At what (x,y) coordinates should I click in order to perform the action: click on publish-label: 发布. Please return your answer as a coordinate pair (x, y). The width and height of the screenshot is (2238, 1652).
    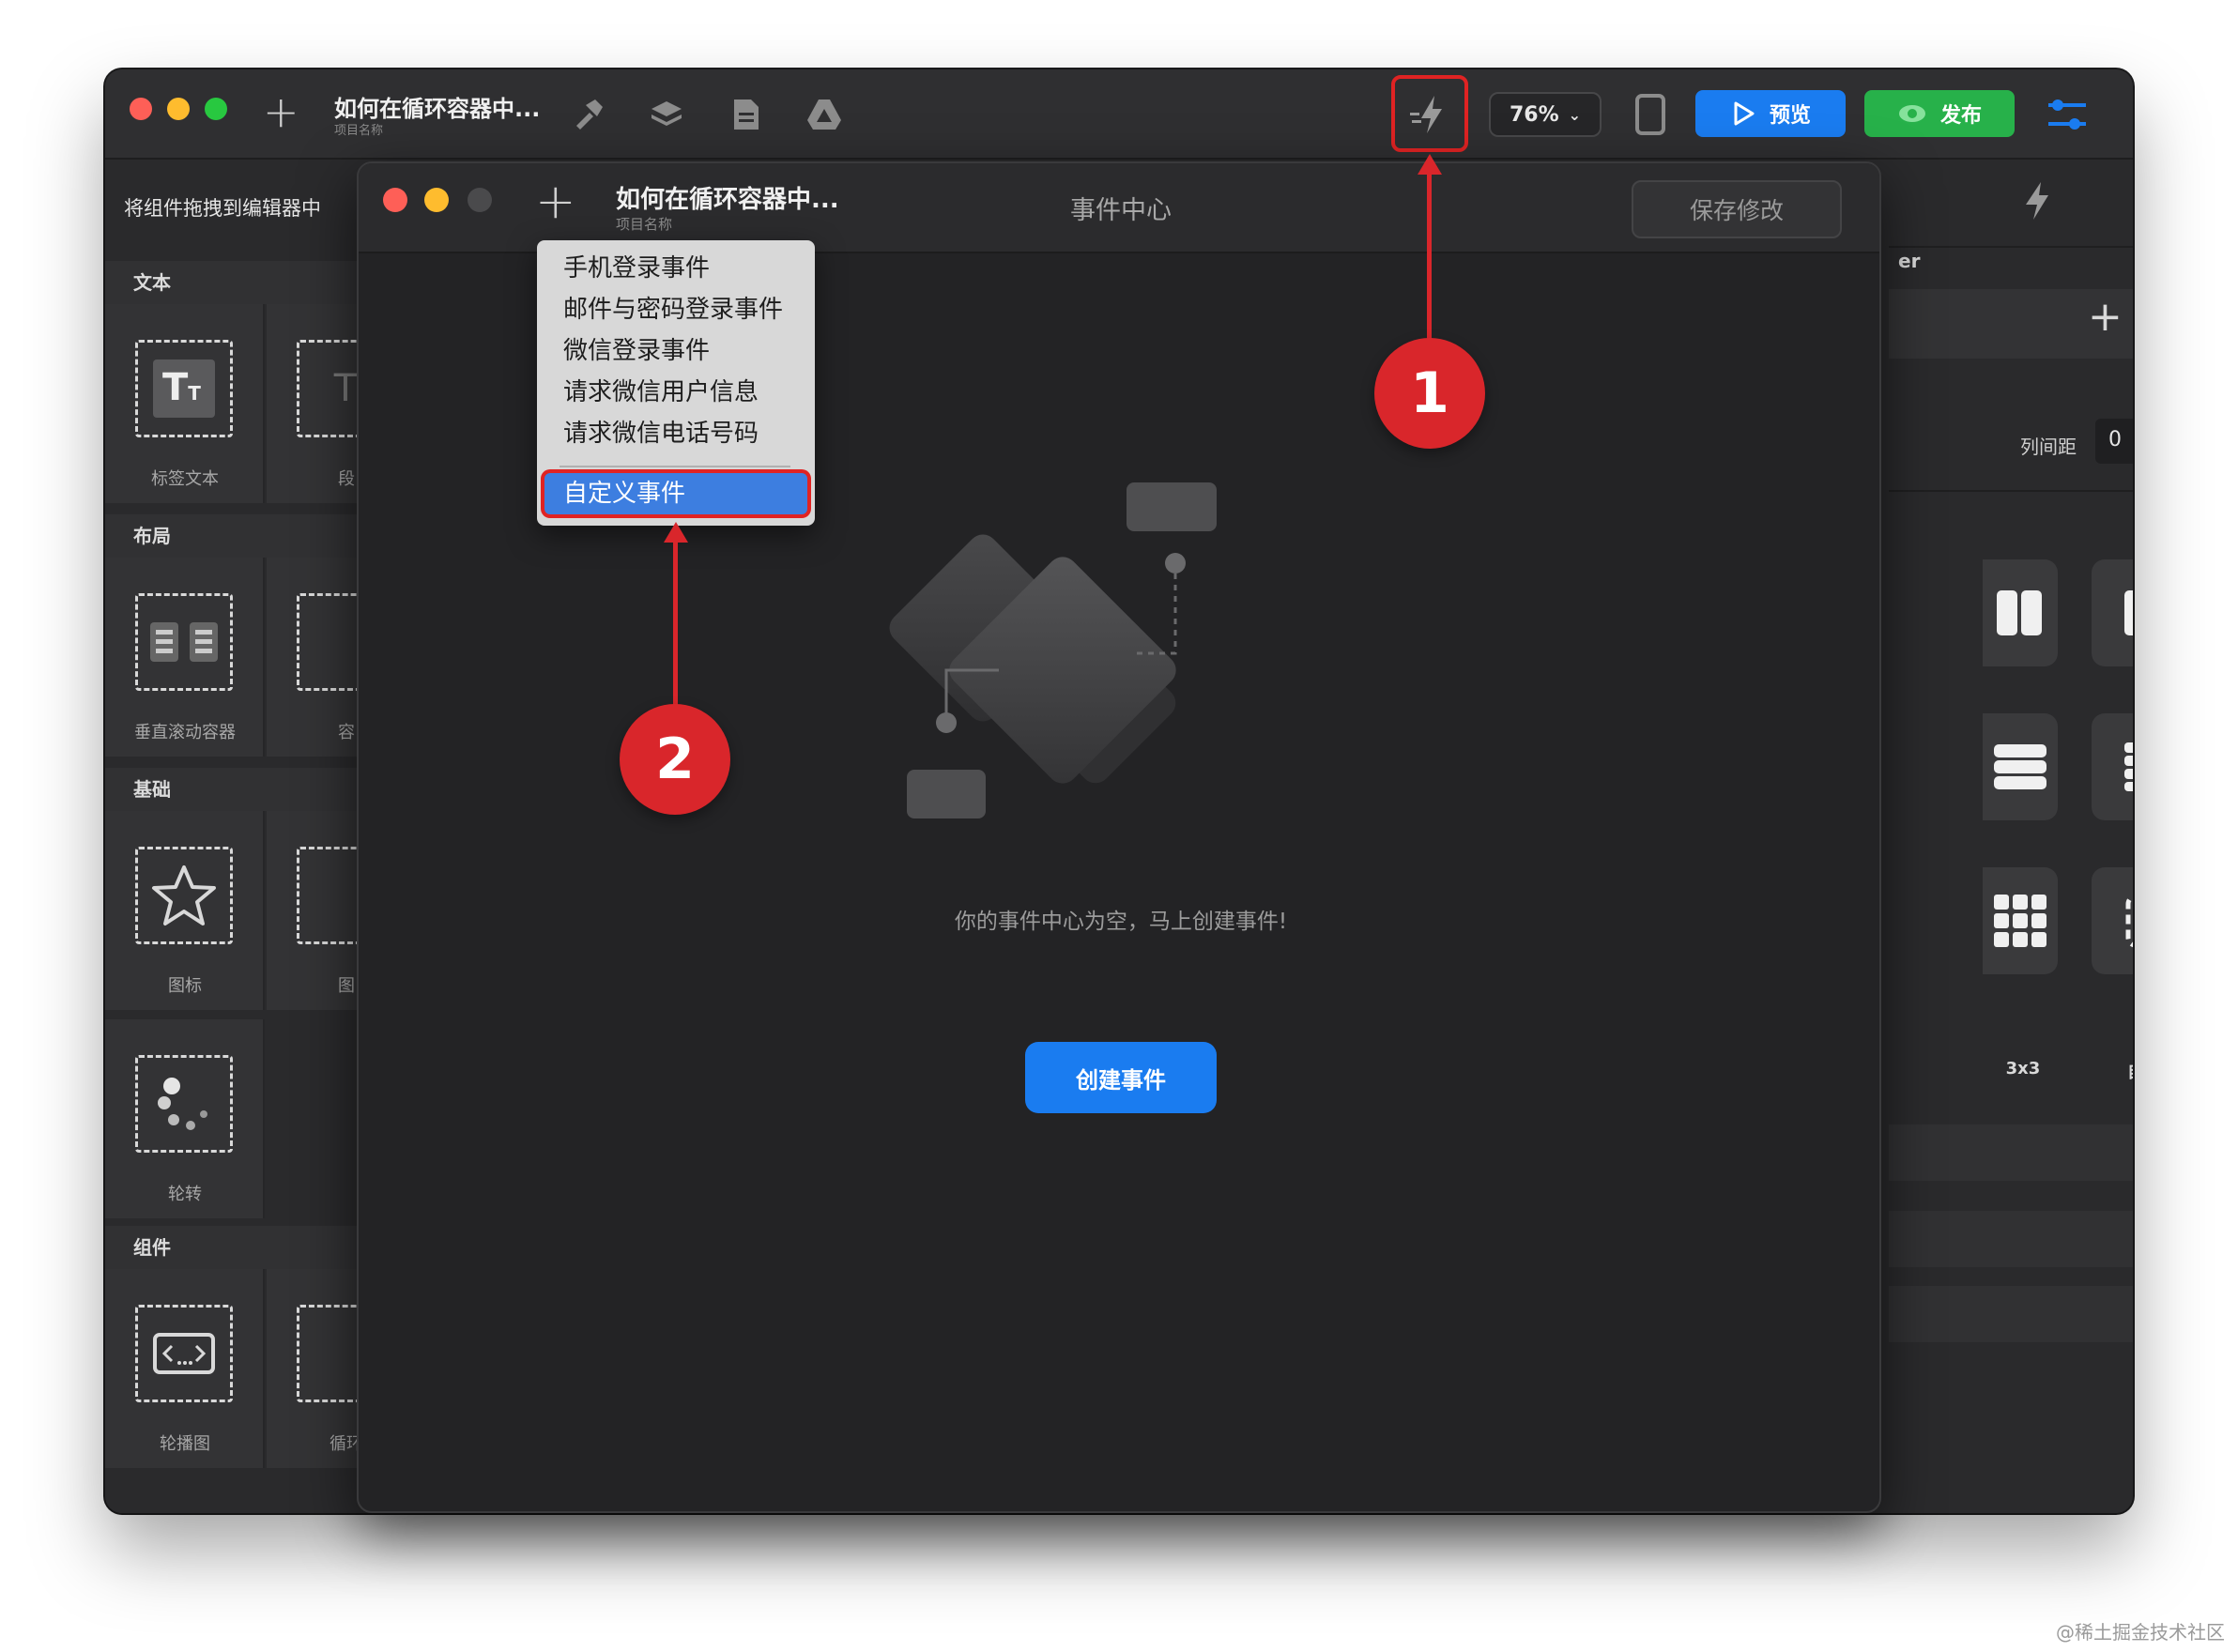
    Looking at the image, I should click on (1960, 116).